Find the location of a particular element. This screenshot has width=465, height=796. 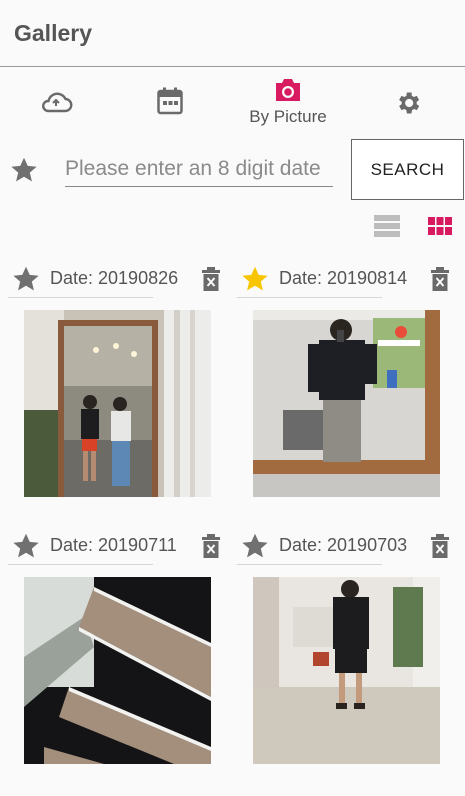

gear-icon is located at coordinates (409, 103).